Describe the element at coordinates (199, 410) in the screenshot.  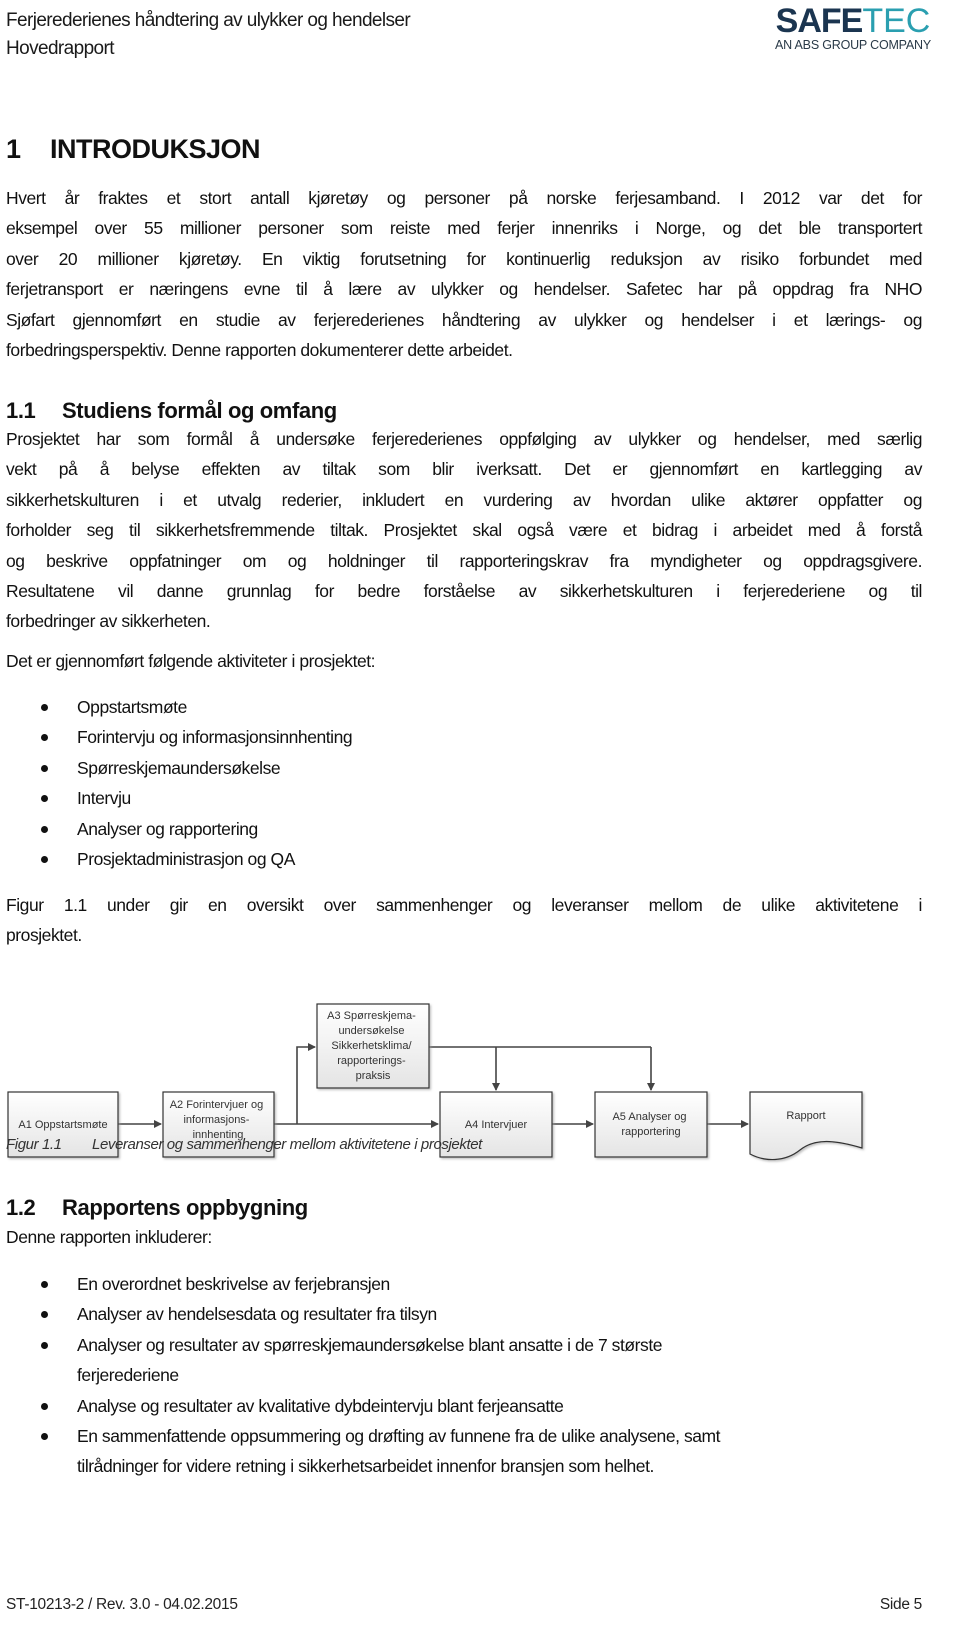
I see `section-title: Studiens formål og omfang` at that location.